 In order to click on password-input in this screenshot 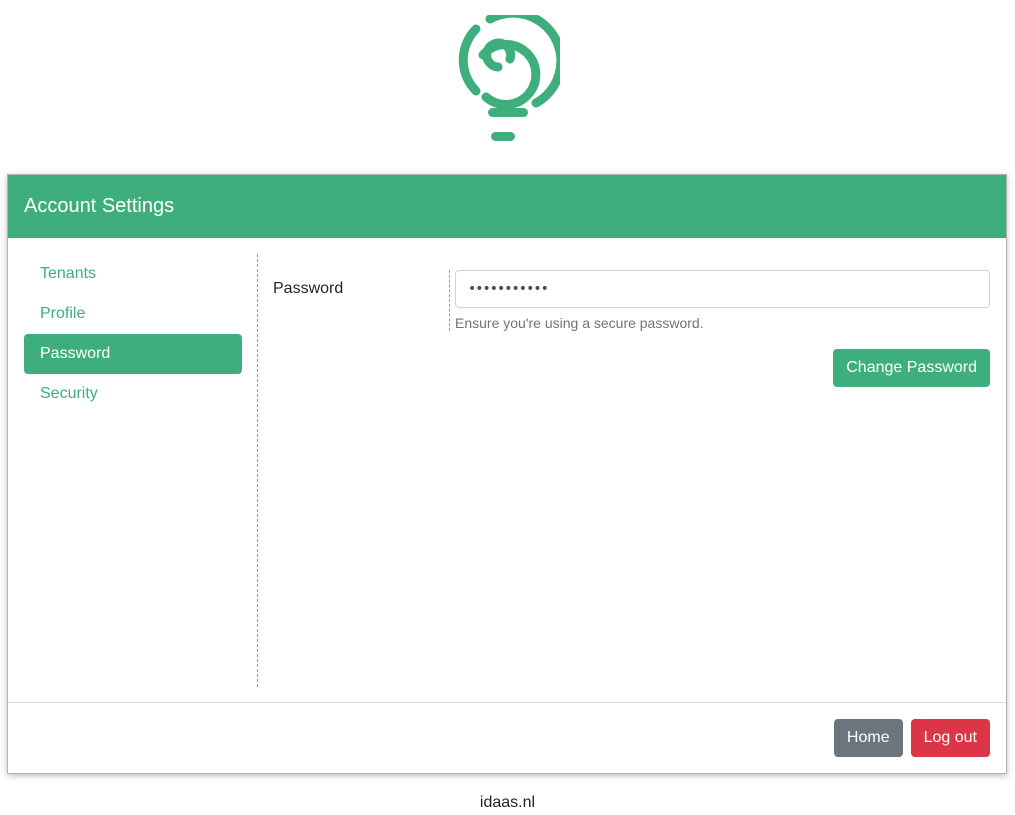, I will do `click(722, 289)`.